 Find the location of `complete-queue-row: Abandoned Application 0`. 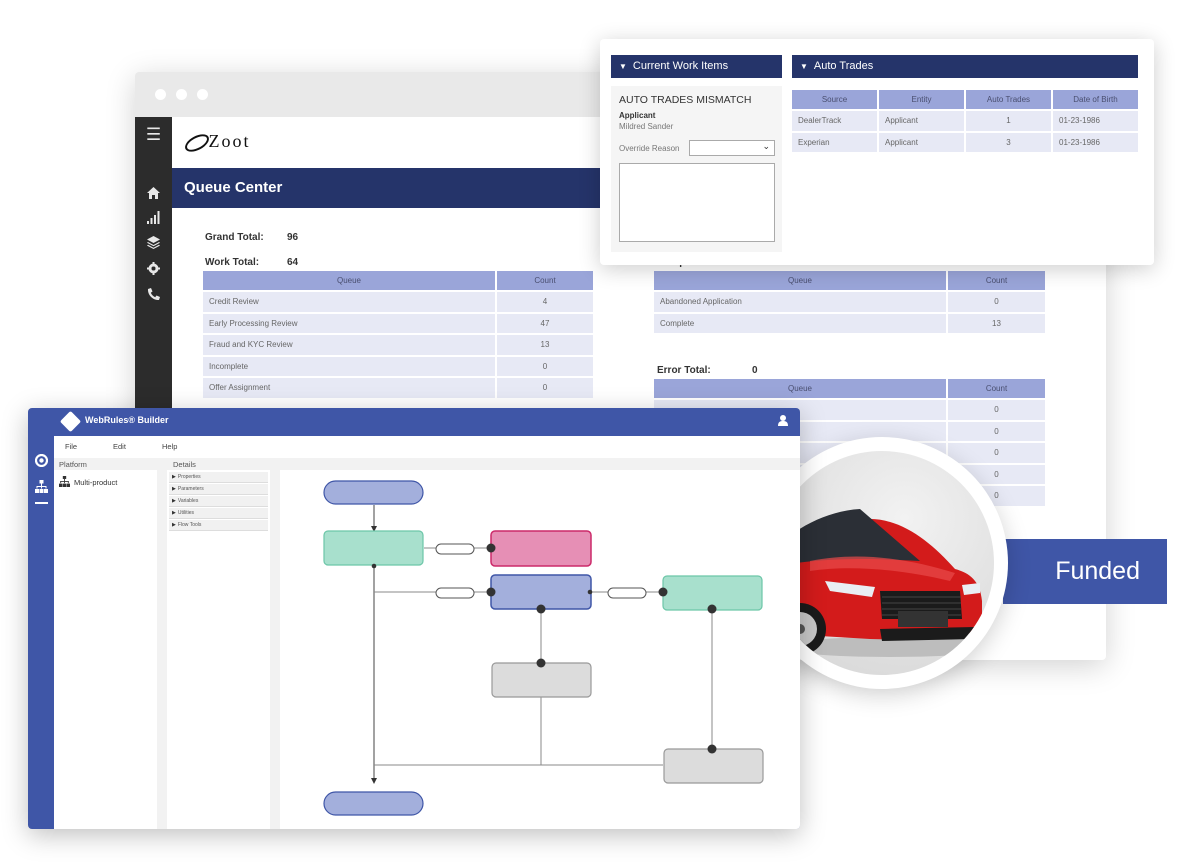

complete-queue-row: Abandoned Application 0 is located at coordinates (849, 302).